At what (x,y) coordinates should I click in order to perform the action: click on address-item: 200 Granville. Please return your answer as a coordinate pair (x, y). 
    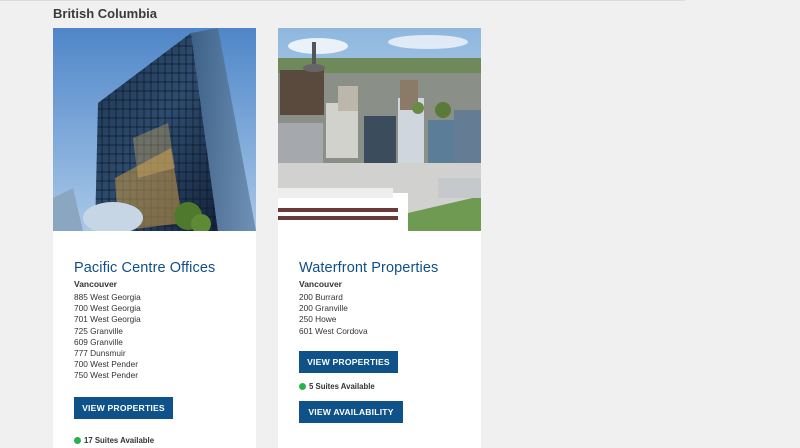
    Looking at the image, I should click on (323, 308).